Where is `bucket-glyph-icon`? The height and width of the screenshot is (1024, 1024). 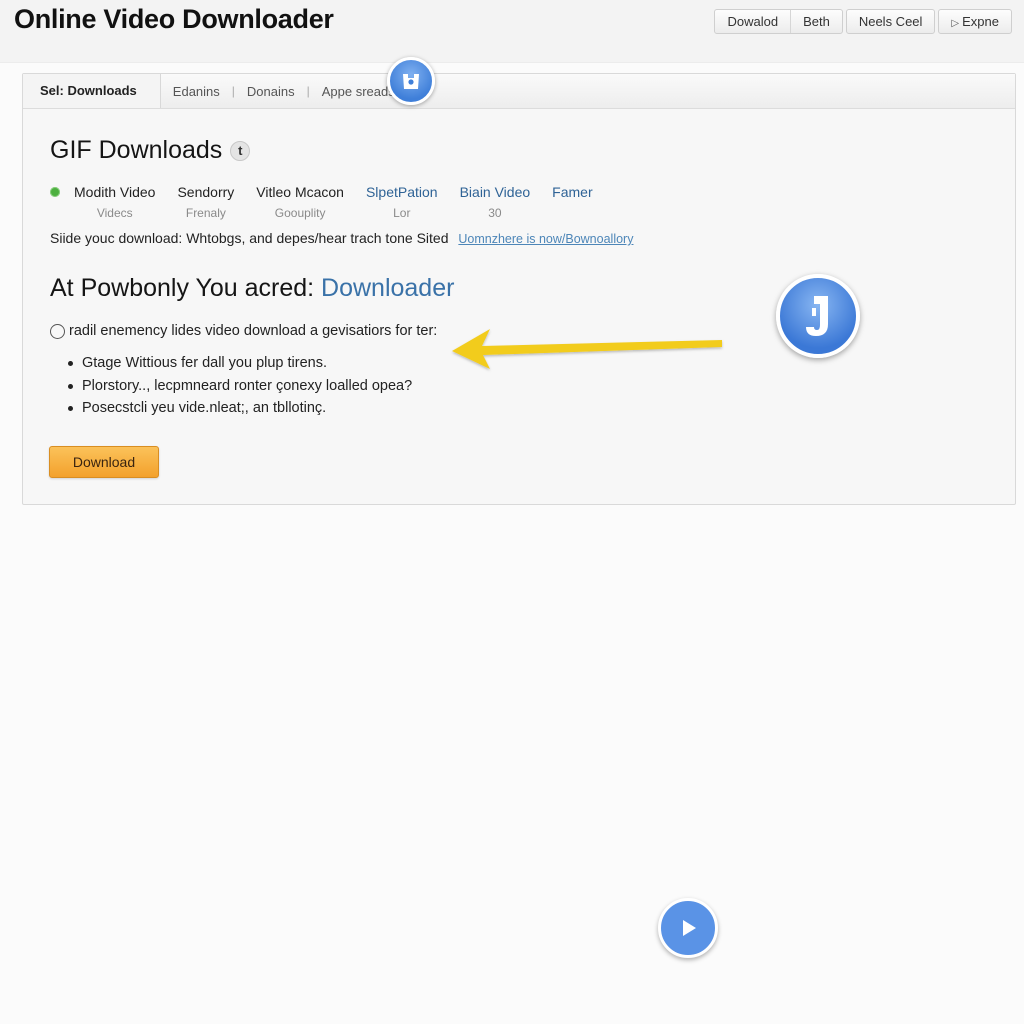 bucket-glyph-icon is located at coordinates (411, 81).